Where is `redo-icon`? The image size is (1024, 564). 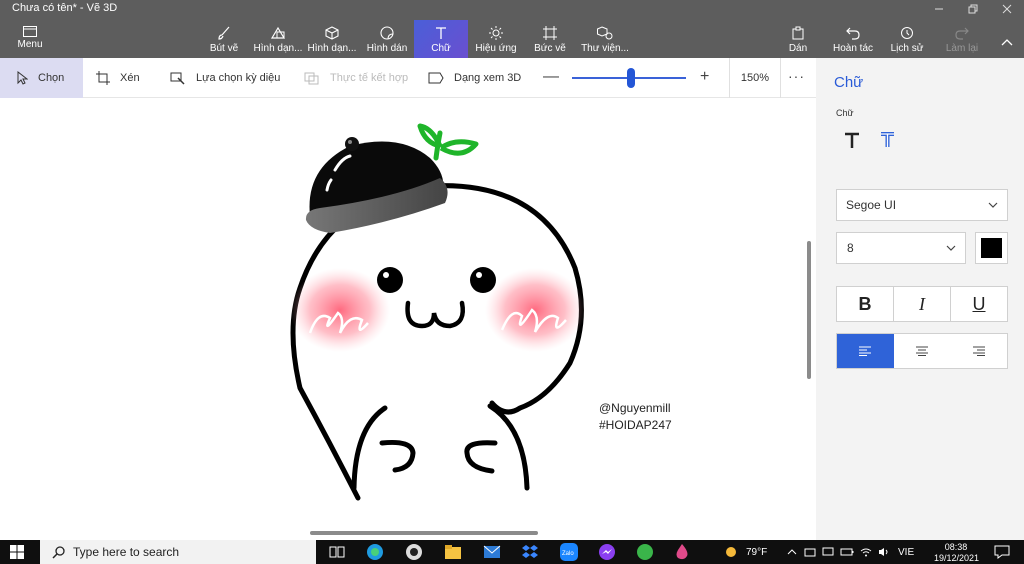 redo-icon is located at coordinates (962, 33).